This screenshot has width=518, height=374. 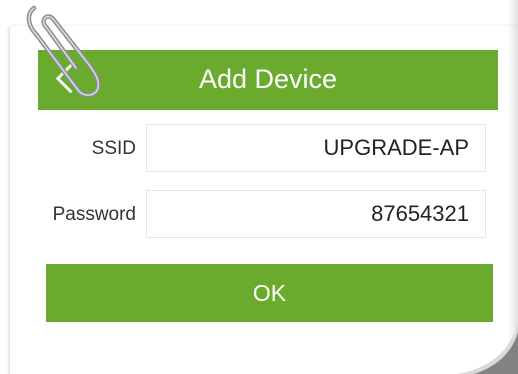 What do you see at coordinates (488, 349) in the screenshot?
I see `page-curl-decoration` at bounding box center [488, 349].